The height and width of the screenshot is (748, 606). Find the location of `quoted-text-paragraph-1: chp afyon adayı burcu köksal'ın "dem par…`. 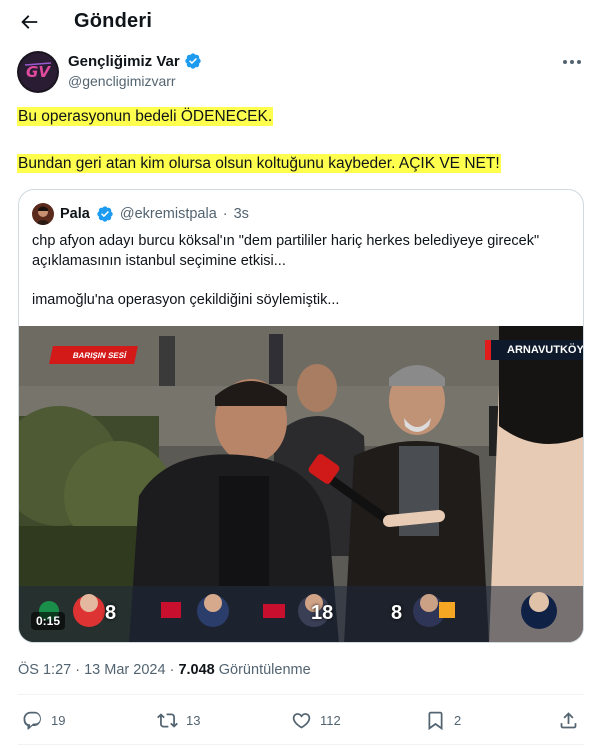

quoted-text-paragraph-1: chp afyon adayı burcu köksal'ın "dem par… is located at coordinates (286, 251).